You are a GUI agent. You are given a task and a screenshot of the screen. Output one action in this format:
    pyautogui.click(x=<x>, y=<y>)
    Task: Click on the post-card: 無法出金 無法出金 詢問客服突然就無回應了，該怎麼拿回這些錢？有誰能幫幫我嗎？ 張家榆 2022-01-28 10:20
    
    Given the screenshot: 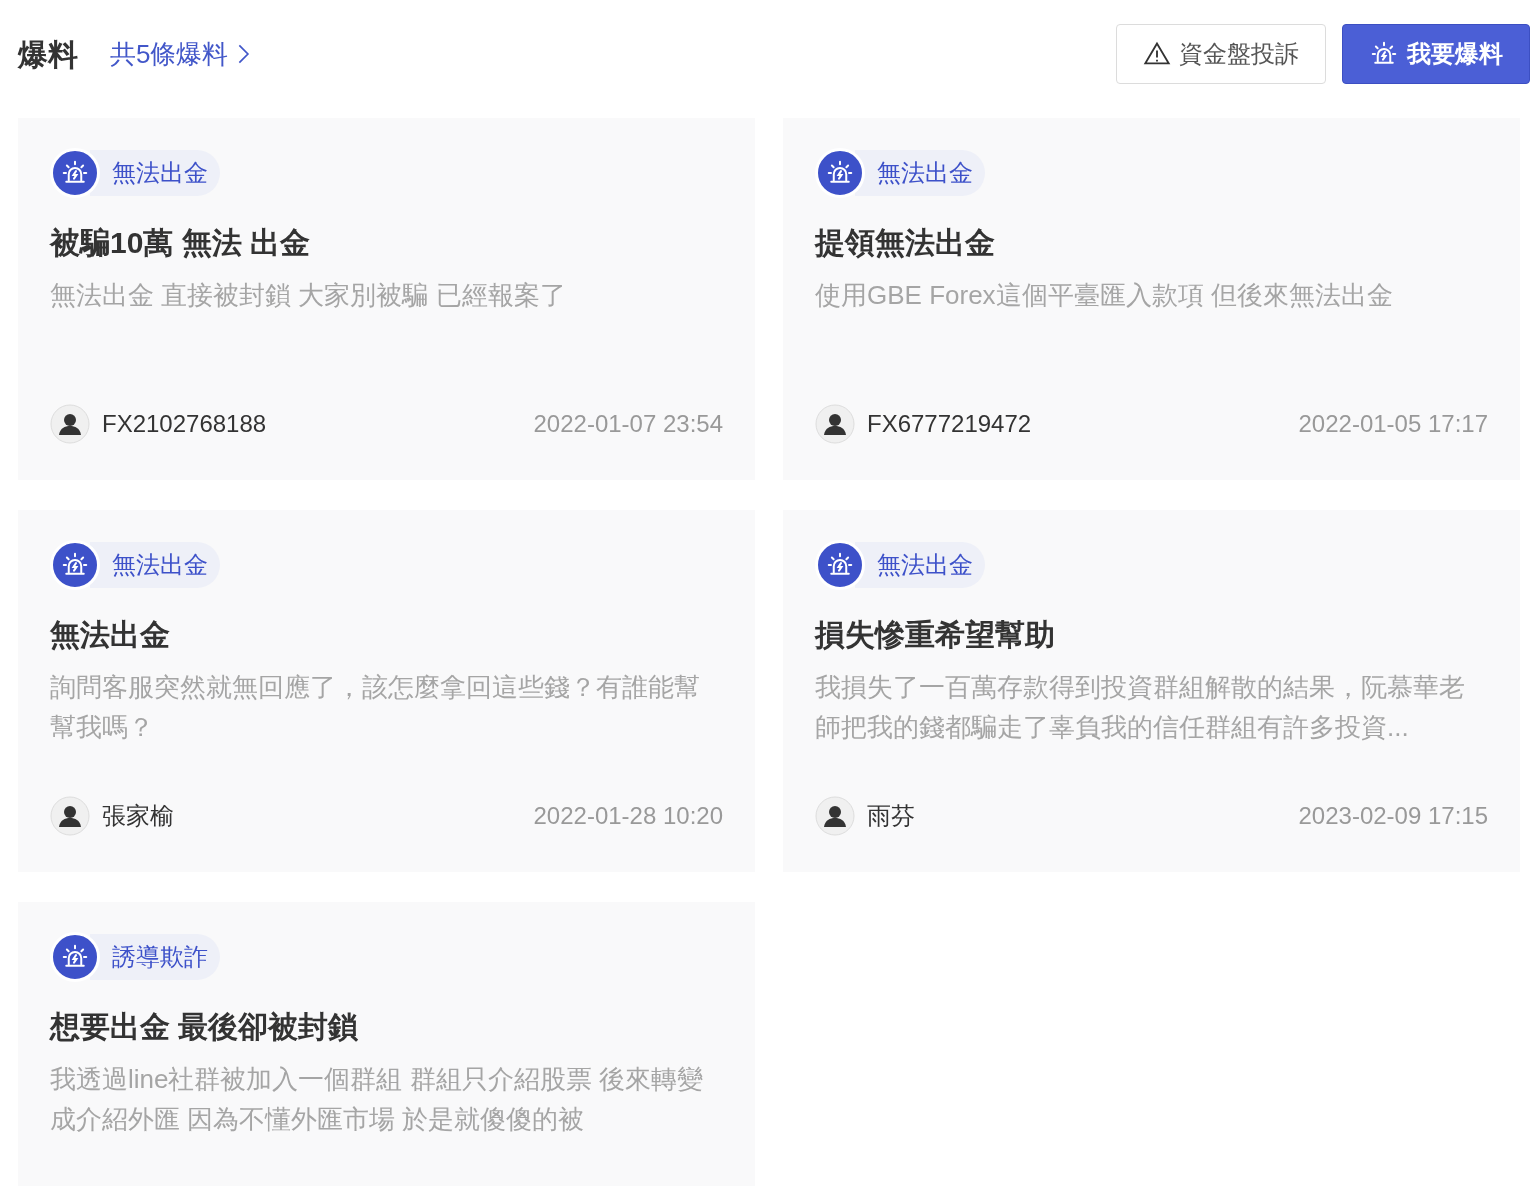 What is the action you would take?
    pyautogui.click(x=386, y=691)
    